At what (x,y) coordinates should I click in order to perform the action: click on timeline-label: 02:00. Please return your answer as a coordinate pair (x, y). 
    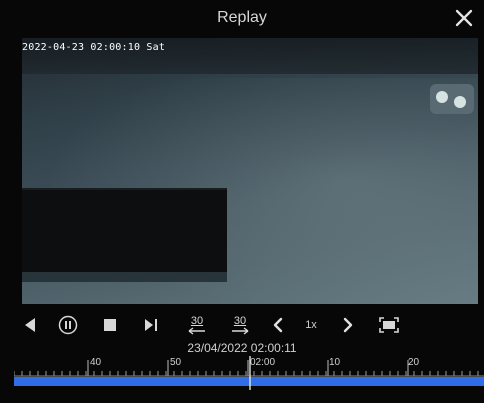
    Looking at the image, I should click on (263, 362).